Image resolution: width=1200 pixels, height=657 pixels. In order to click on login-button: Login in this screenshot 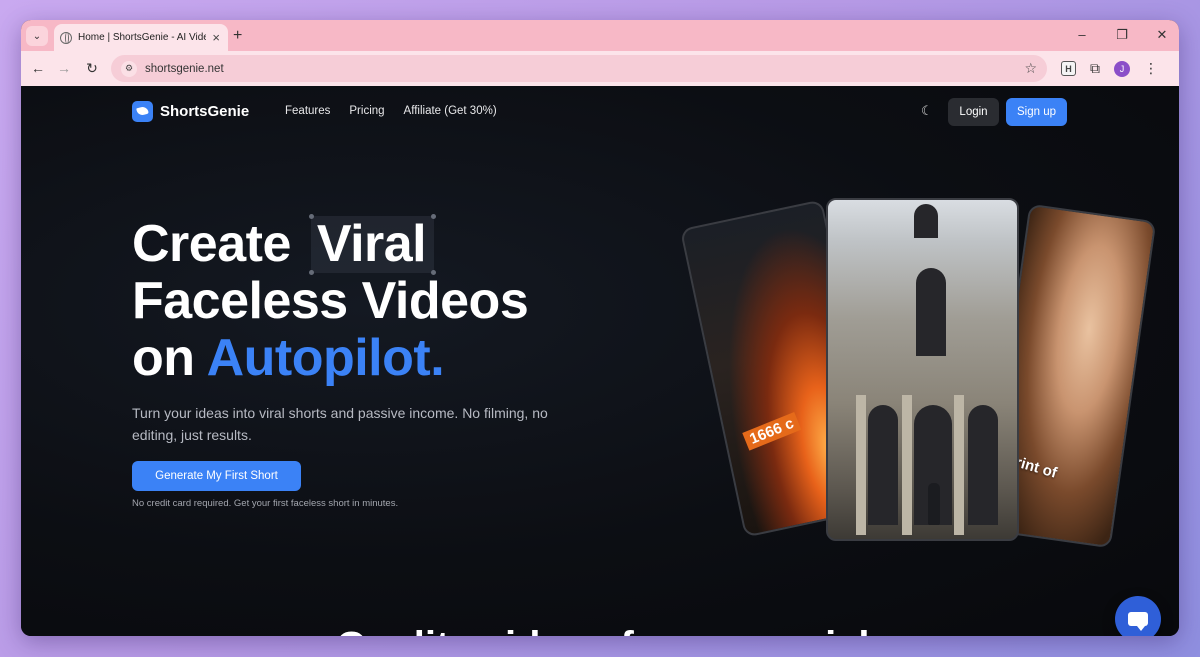, I will do `click(973, 112)`.